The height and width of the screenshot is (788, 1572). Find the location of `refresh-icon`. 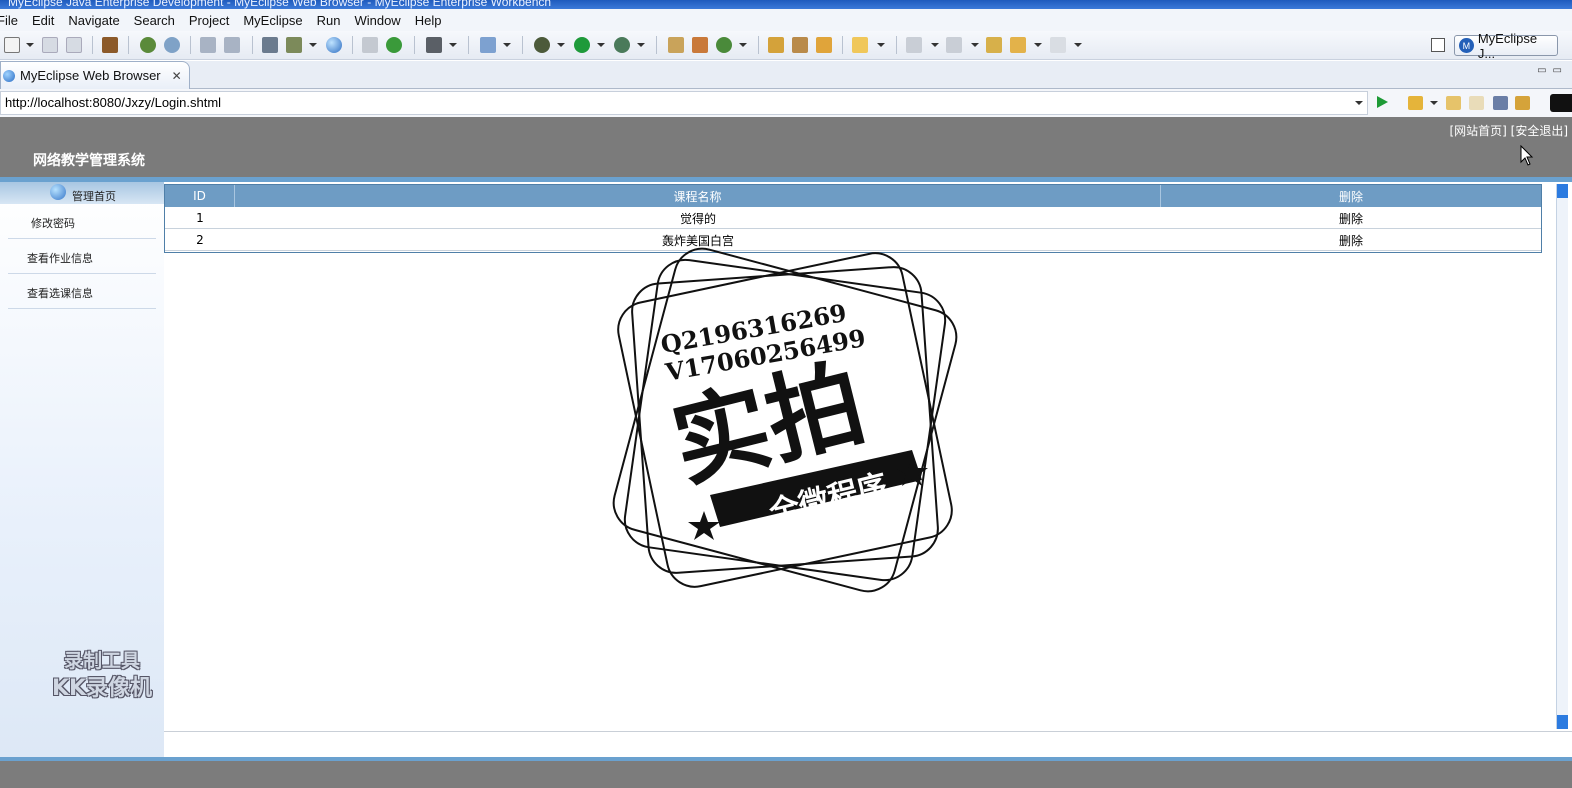

refresh-icon is located at coordinates (724, 45).